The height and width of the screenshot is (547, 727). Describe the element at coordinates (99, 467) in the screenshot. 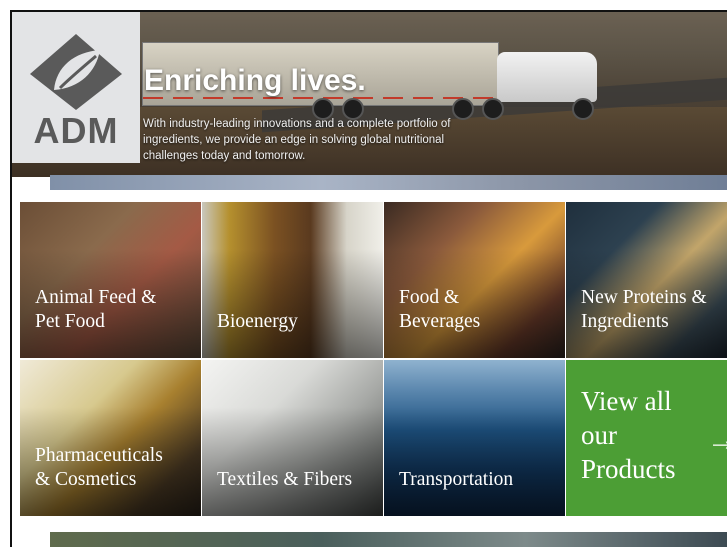

I see `tile-label: Pharmaceuticals & Cosmetics` at that location.